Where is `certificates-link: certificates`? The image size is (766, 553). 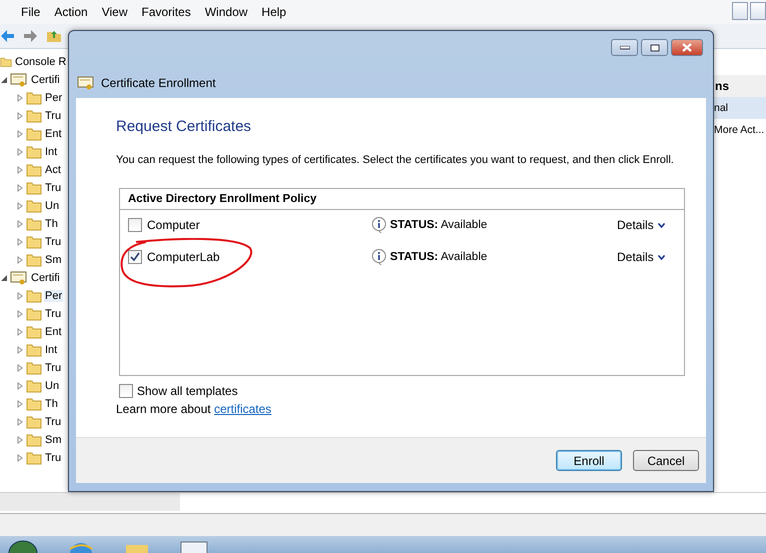
certificates-link: certificates is located at coordinates (243, 409).